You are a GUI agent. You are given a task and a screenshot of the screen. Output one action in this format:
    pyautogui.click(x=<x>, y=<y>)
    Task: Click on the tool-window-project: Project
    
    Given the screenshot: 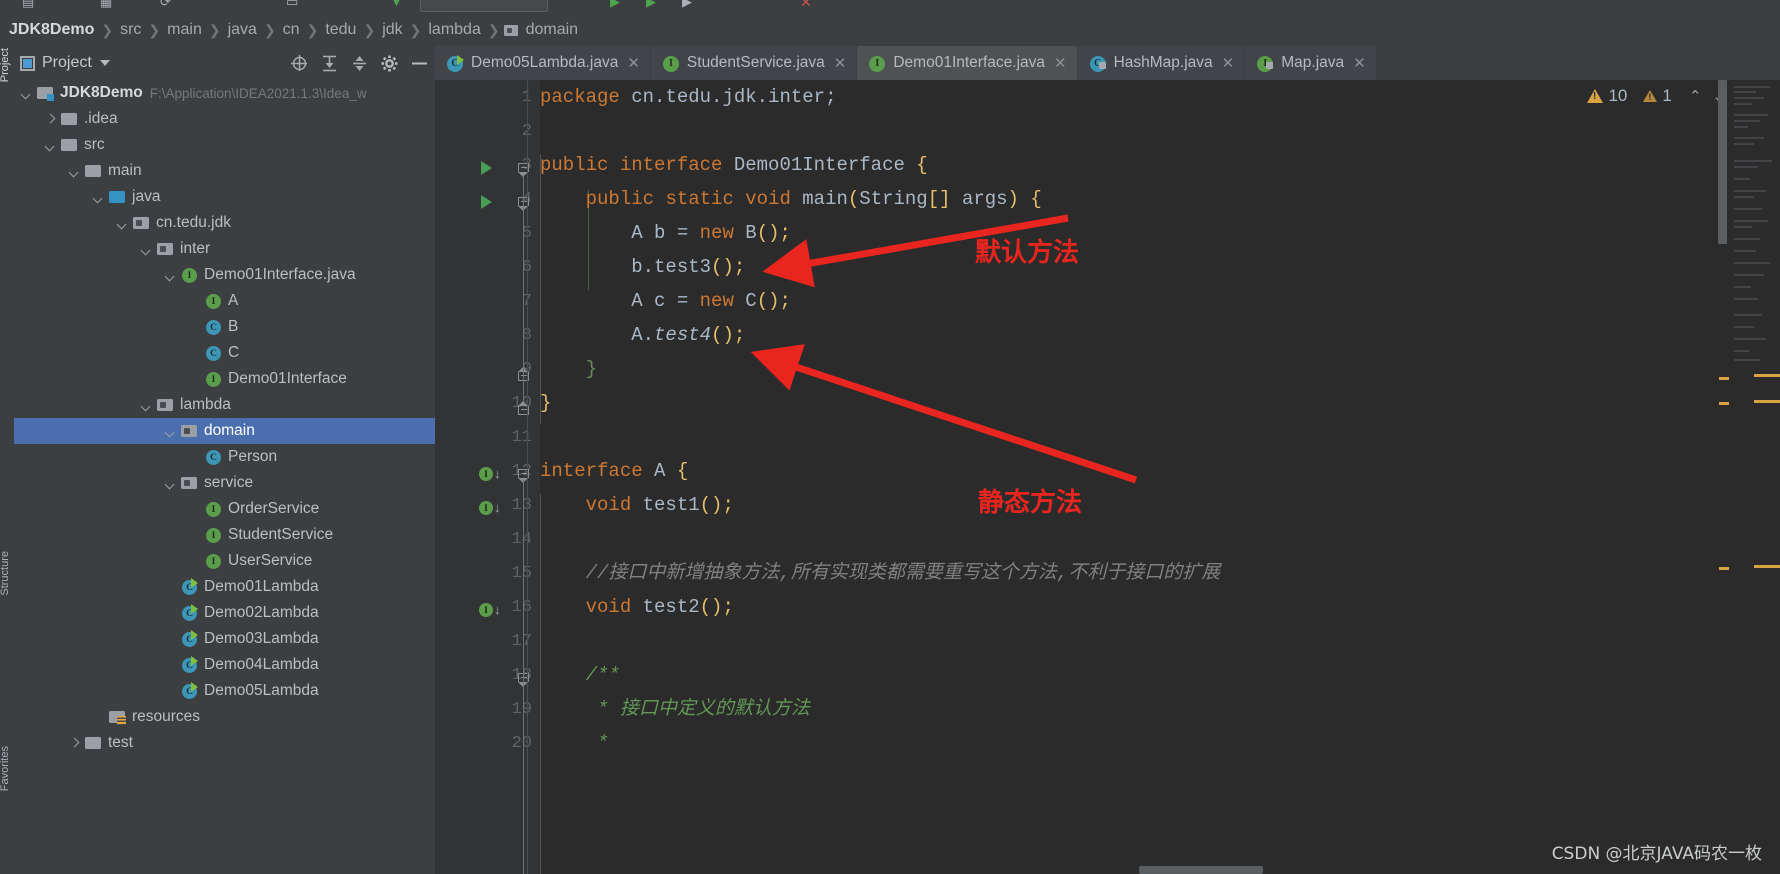 What is the action you would take?
    pyautogui.click(x=5, y=65)
    